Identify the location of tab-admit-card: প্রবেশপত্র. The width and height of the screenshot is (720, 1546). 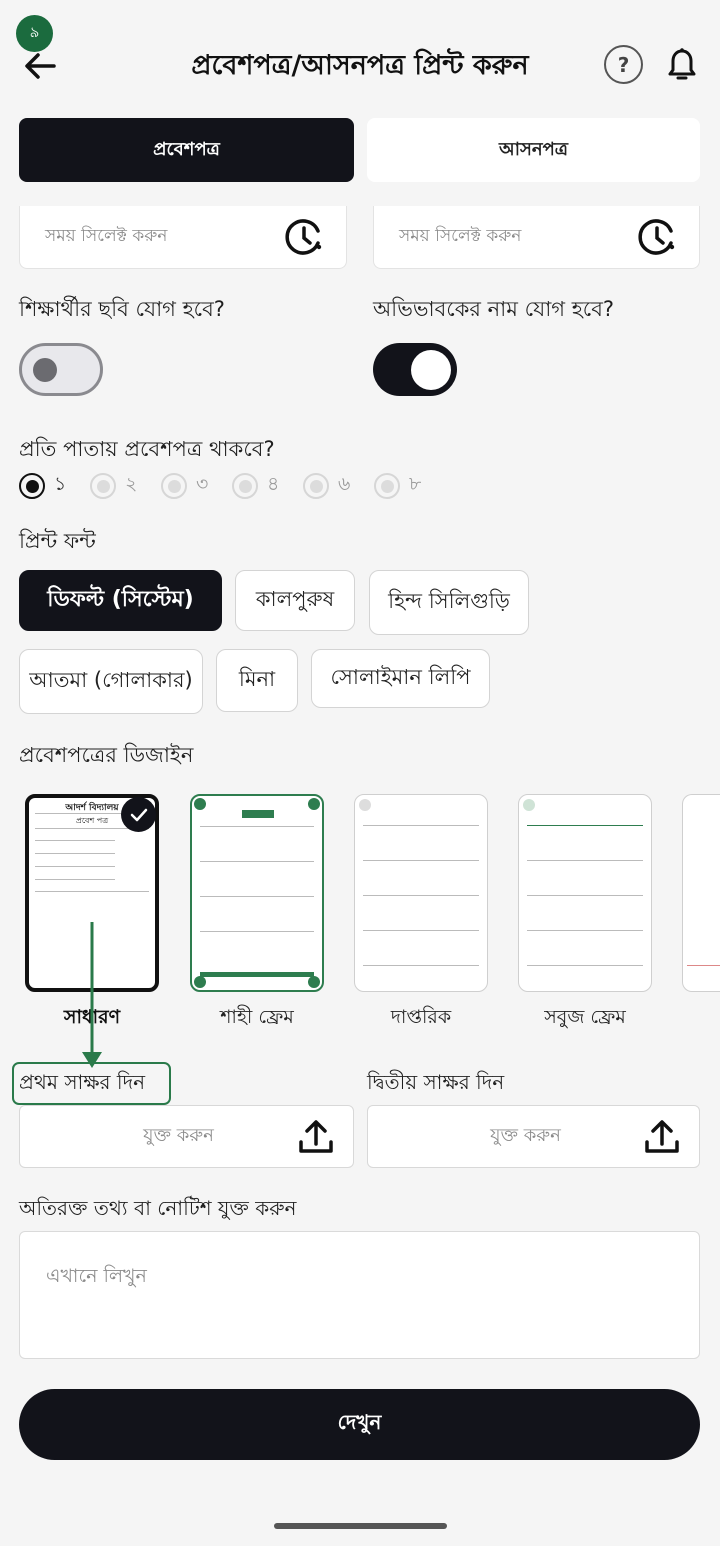
(186, 150).